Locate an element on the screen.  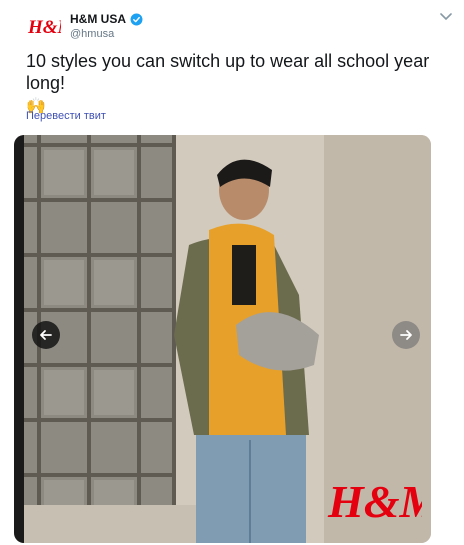
chevron-down-icon is located at coordinates (446, 17).